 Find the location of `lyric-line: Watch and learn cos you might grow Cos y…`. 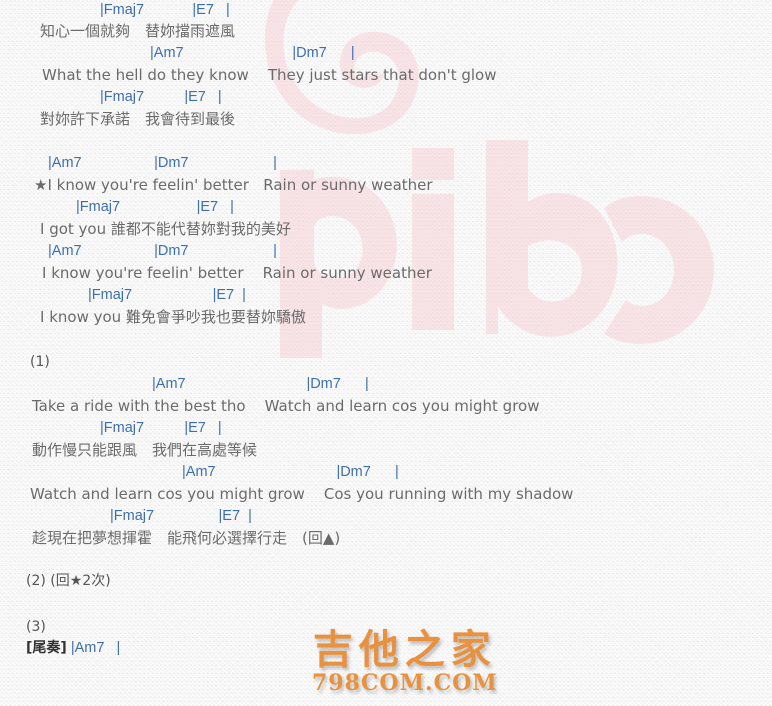

lyric-line: Watch and learn cos you might grow Cos y… is located at coordinates (302, 494).